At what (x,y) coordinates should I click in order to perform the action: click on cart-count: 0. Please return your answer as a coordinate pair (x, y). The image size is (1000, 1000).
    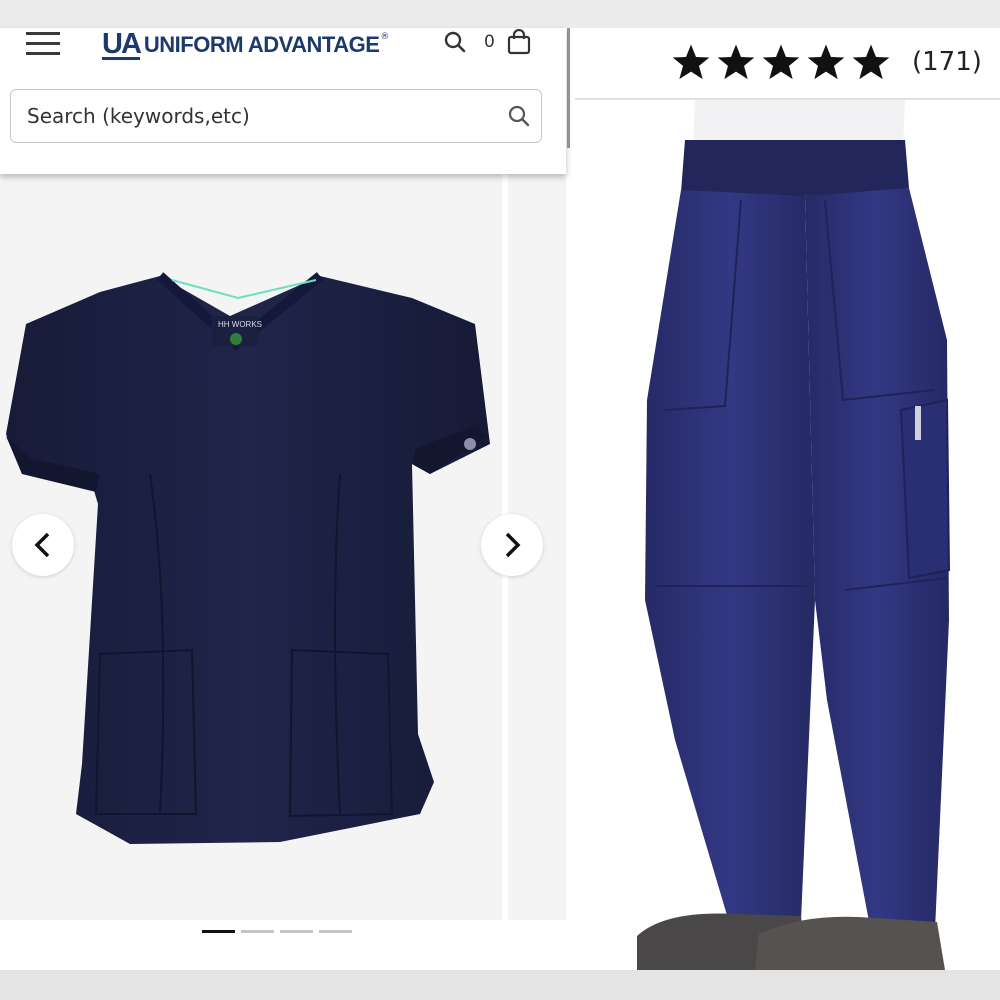
    Looking at the image, I should click on (489, 42).